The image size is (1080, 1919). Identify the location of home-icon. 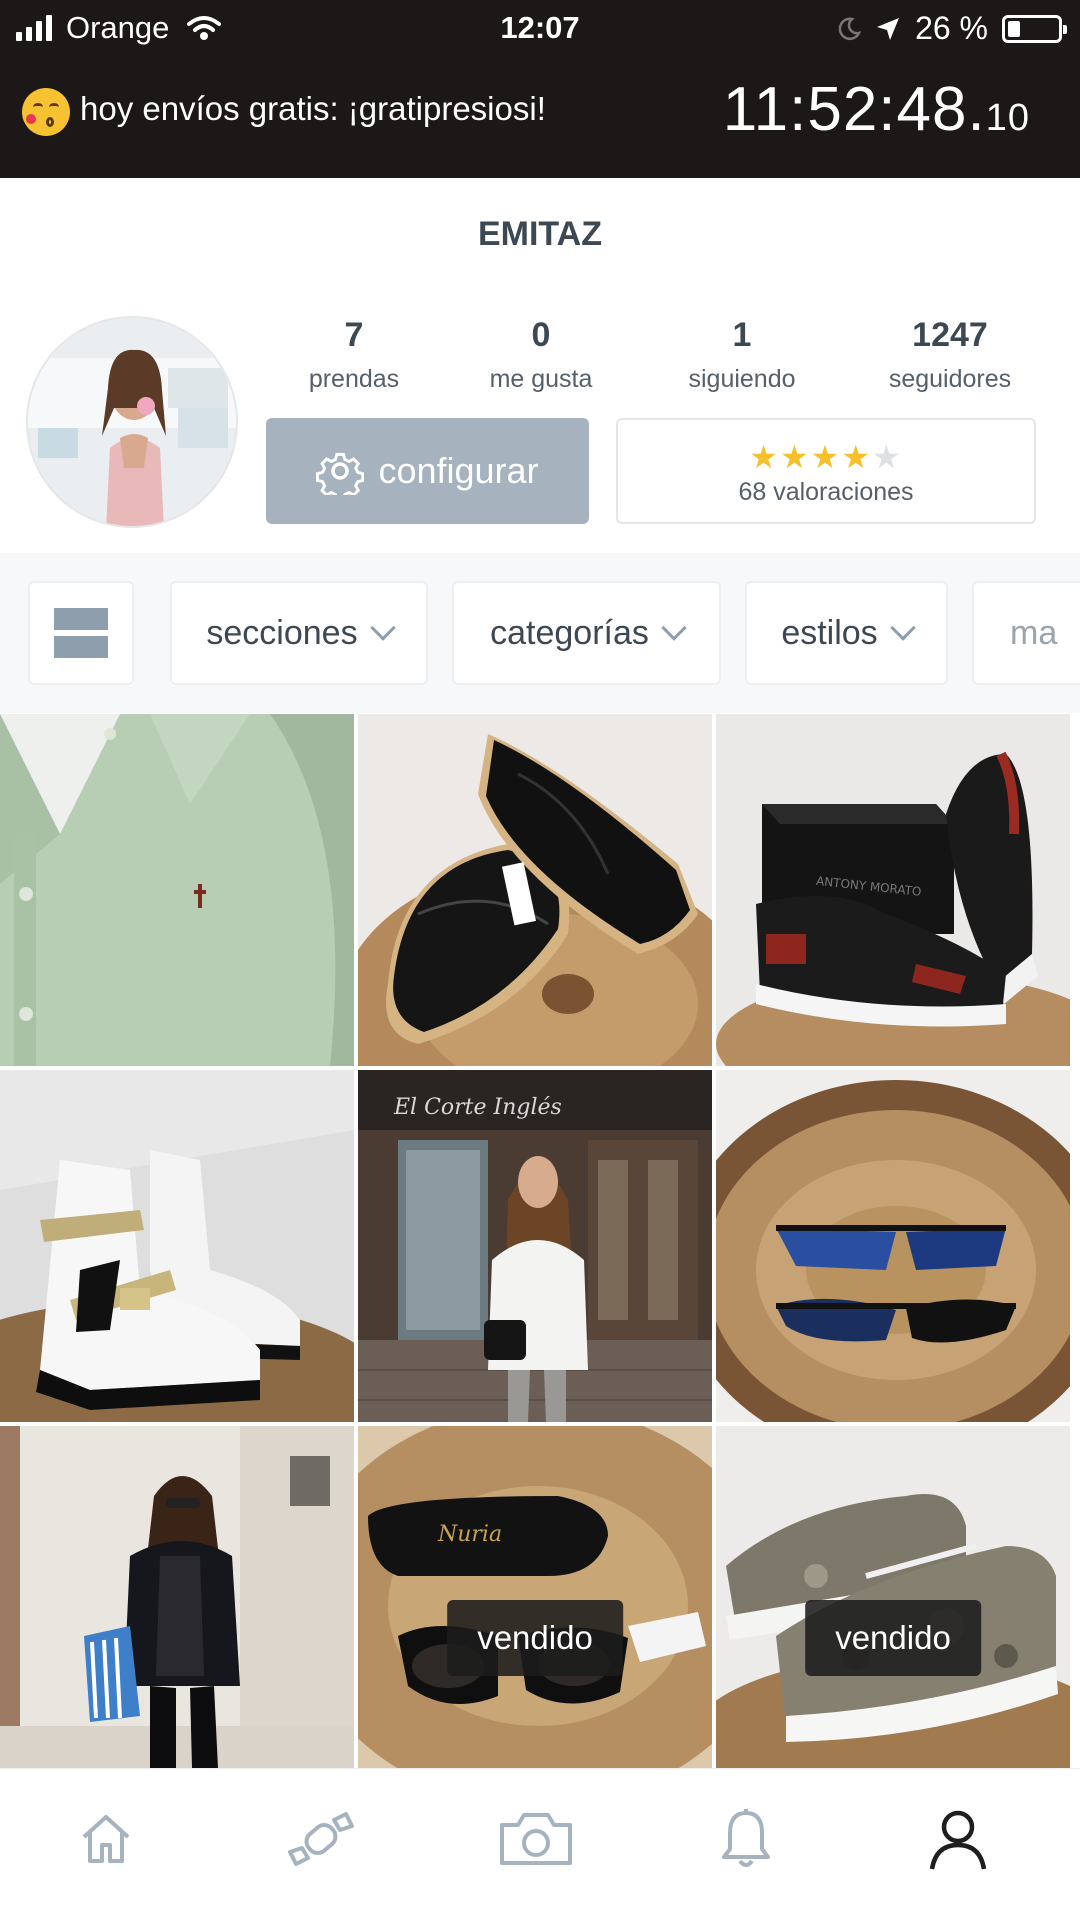
(106, 1839).